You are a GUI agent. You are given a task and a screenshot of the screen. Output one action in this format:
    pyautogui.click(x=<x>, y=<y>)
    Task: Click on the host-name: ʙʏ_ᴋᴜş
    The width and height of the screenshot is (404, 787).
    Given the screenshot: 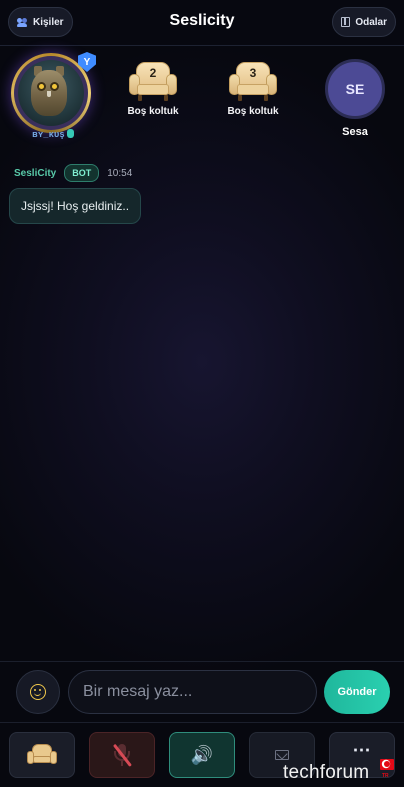 What is the action you would take?
    pyautogui.click(x=53, y=134)
    